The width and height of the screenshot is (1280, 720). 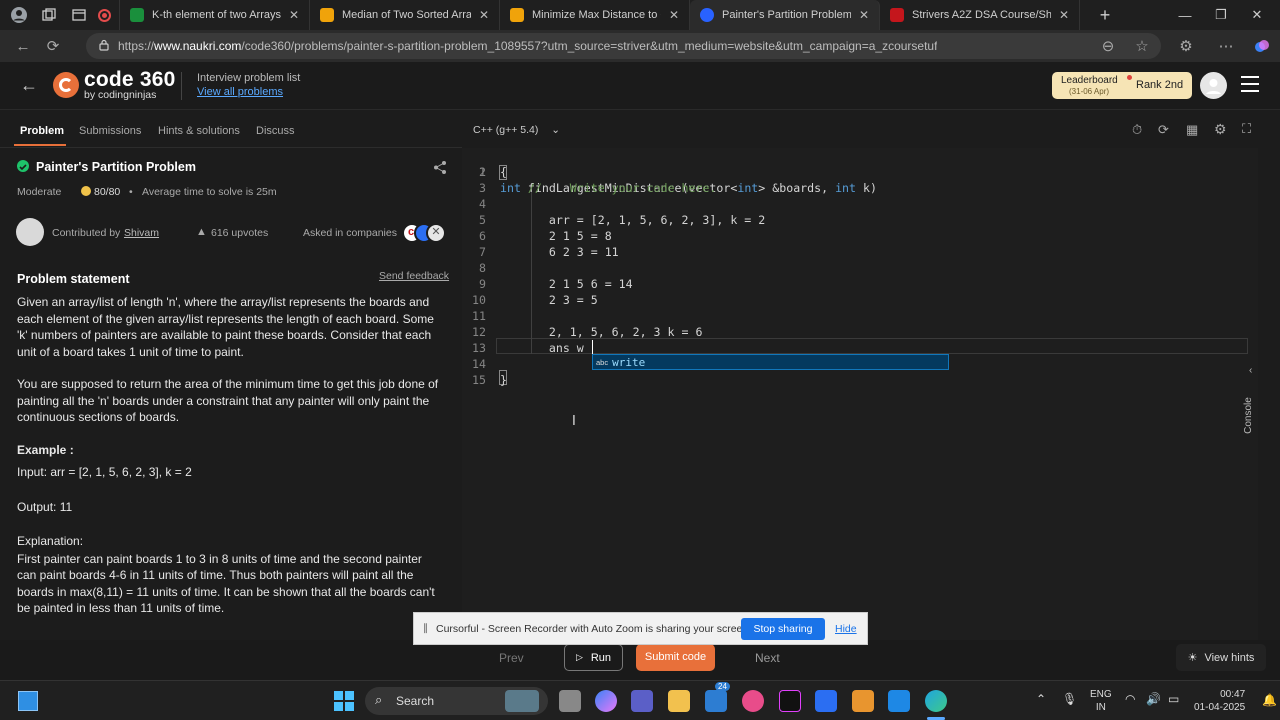 I want to click on view-all-problems-link: View all problems, so click(x=240, y=92).